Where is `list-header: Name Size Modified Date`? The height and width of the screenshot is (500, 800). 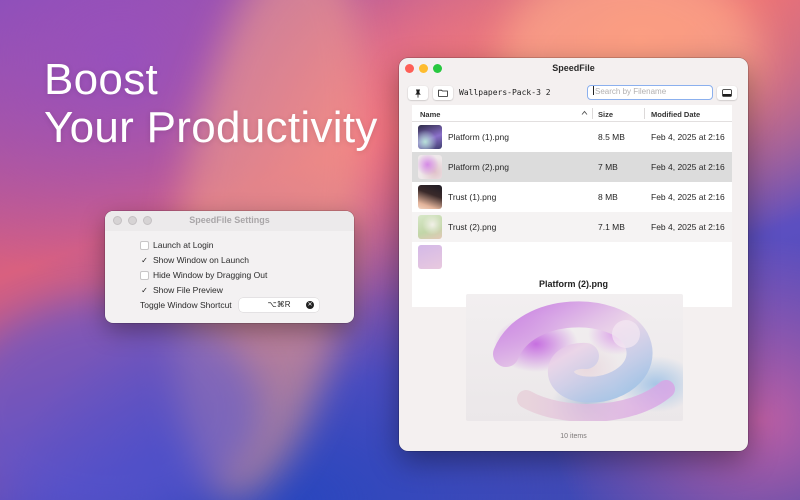
list-header: Name Size Modified Date is located at coordinates (572, 113).